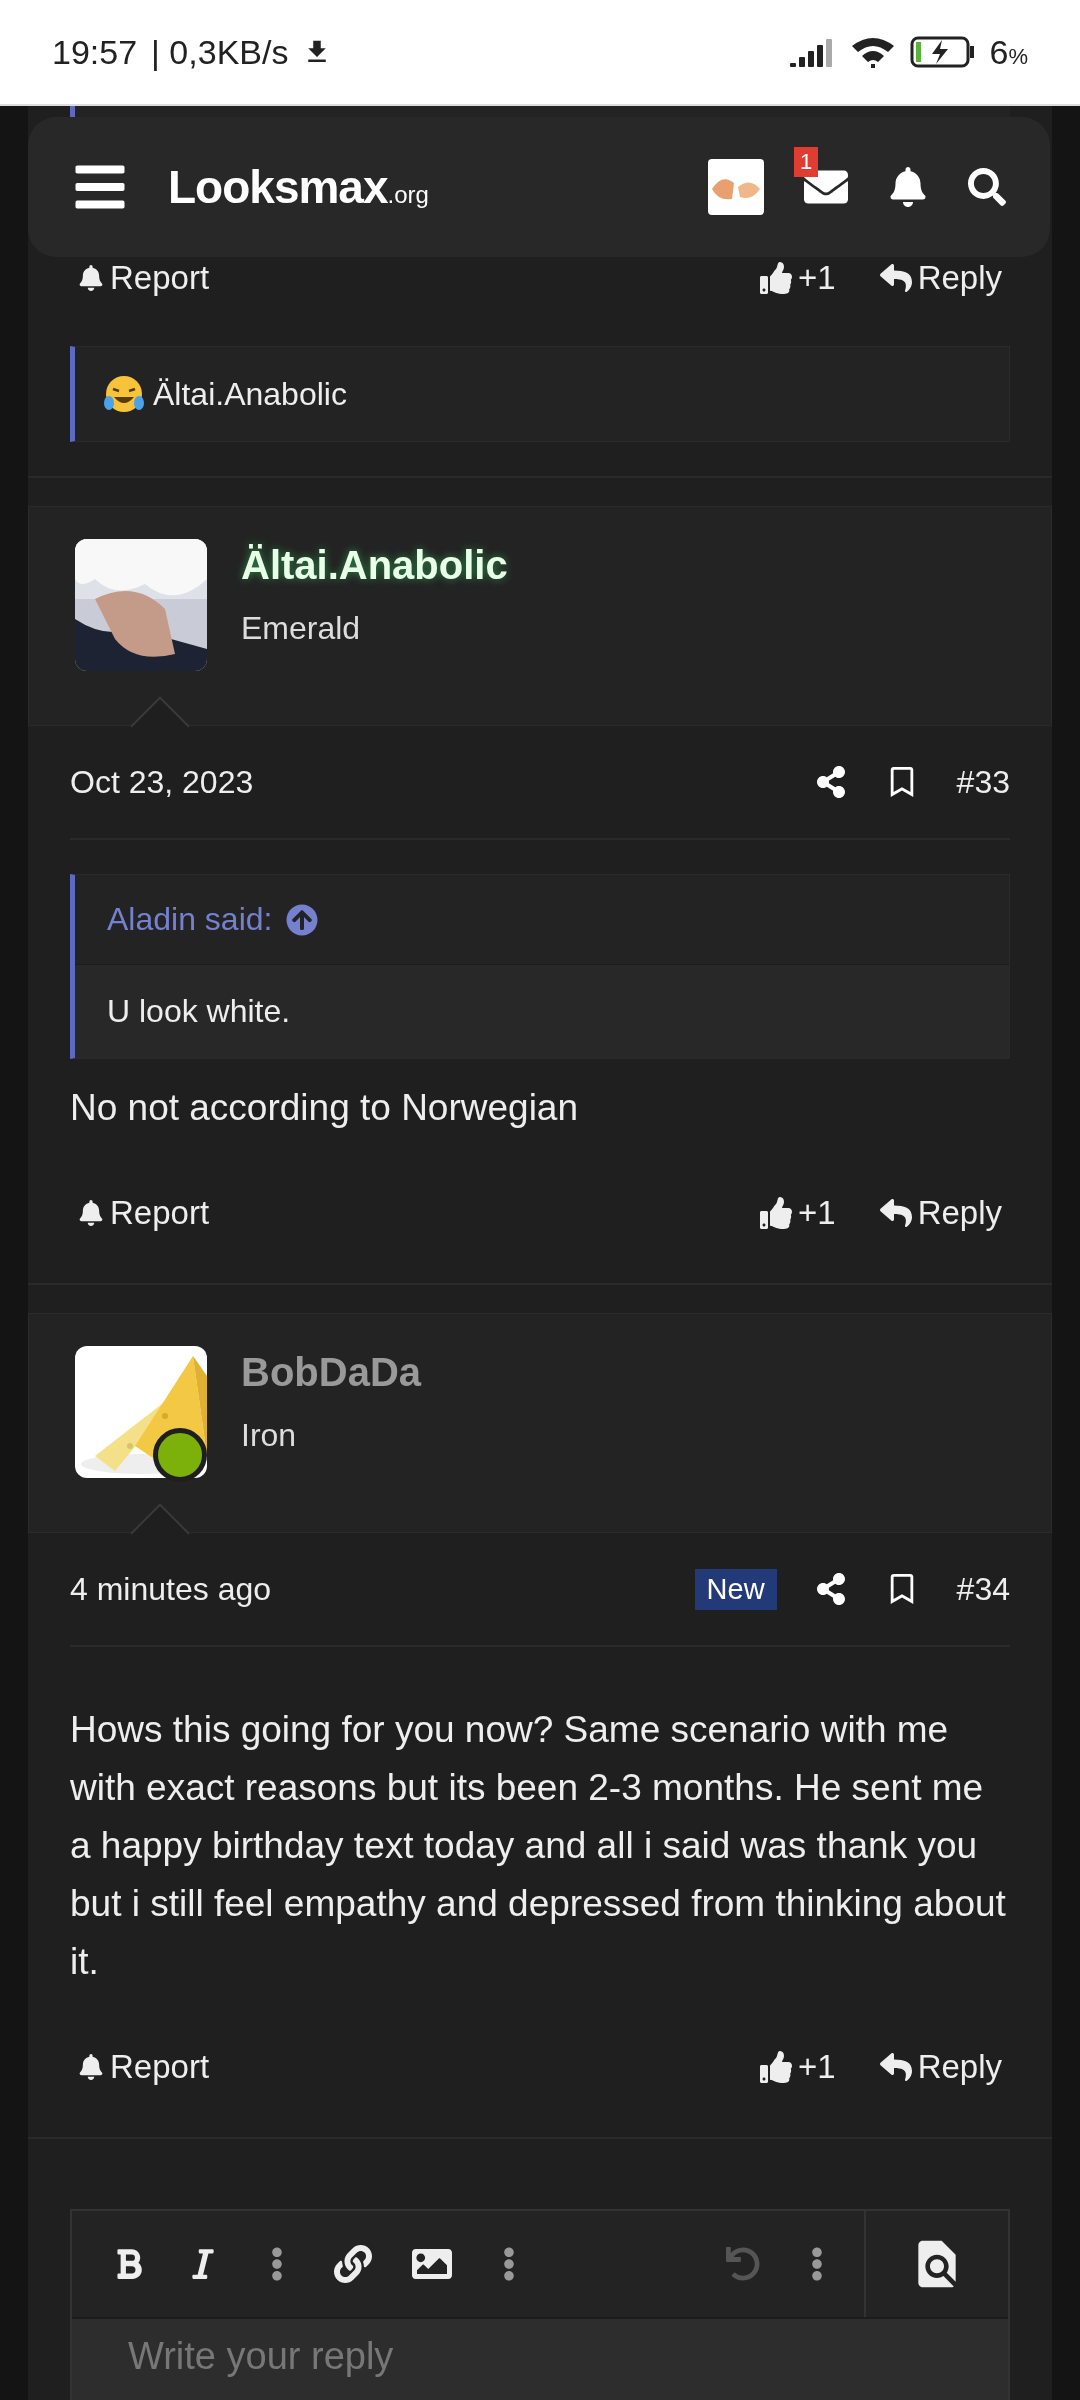 Image resolution: width=1080 pixels, height=2400 pixels. Describe the element at coordinates (162, 782) in the screenshot. I see `post-date: Oct 23, 2023` at that location.